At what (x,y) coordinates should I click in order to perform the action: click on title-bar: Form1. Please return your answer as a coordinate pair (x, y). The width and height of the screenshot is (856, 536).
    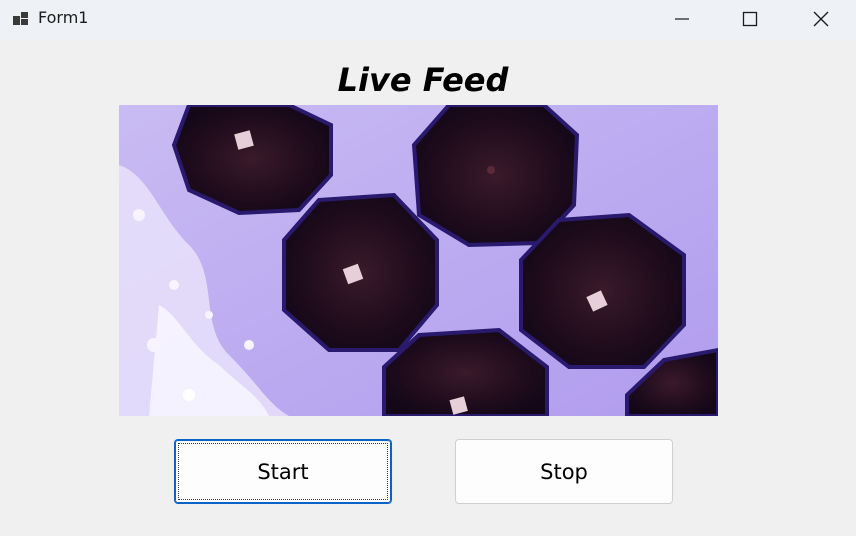
    Looking at the image, I should click on (428, 20).